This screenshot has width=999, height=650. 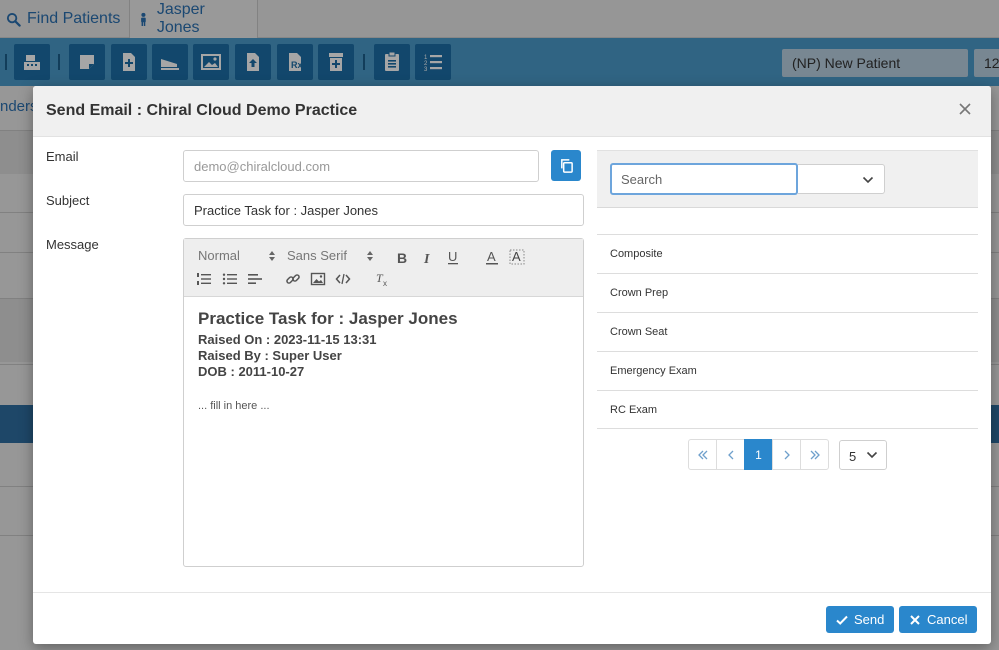 What do you see at coordinates (343, 279) in the screenshot?
I see `code-icon` at bounding box center [343, 279].